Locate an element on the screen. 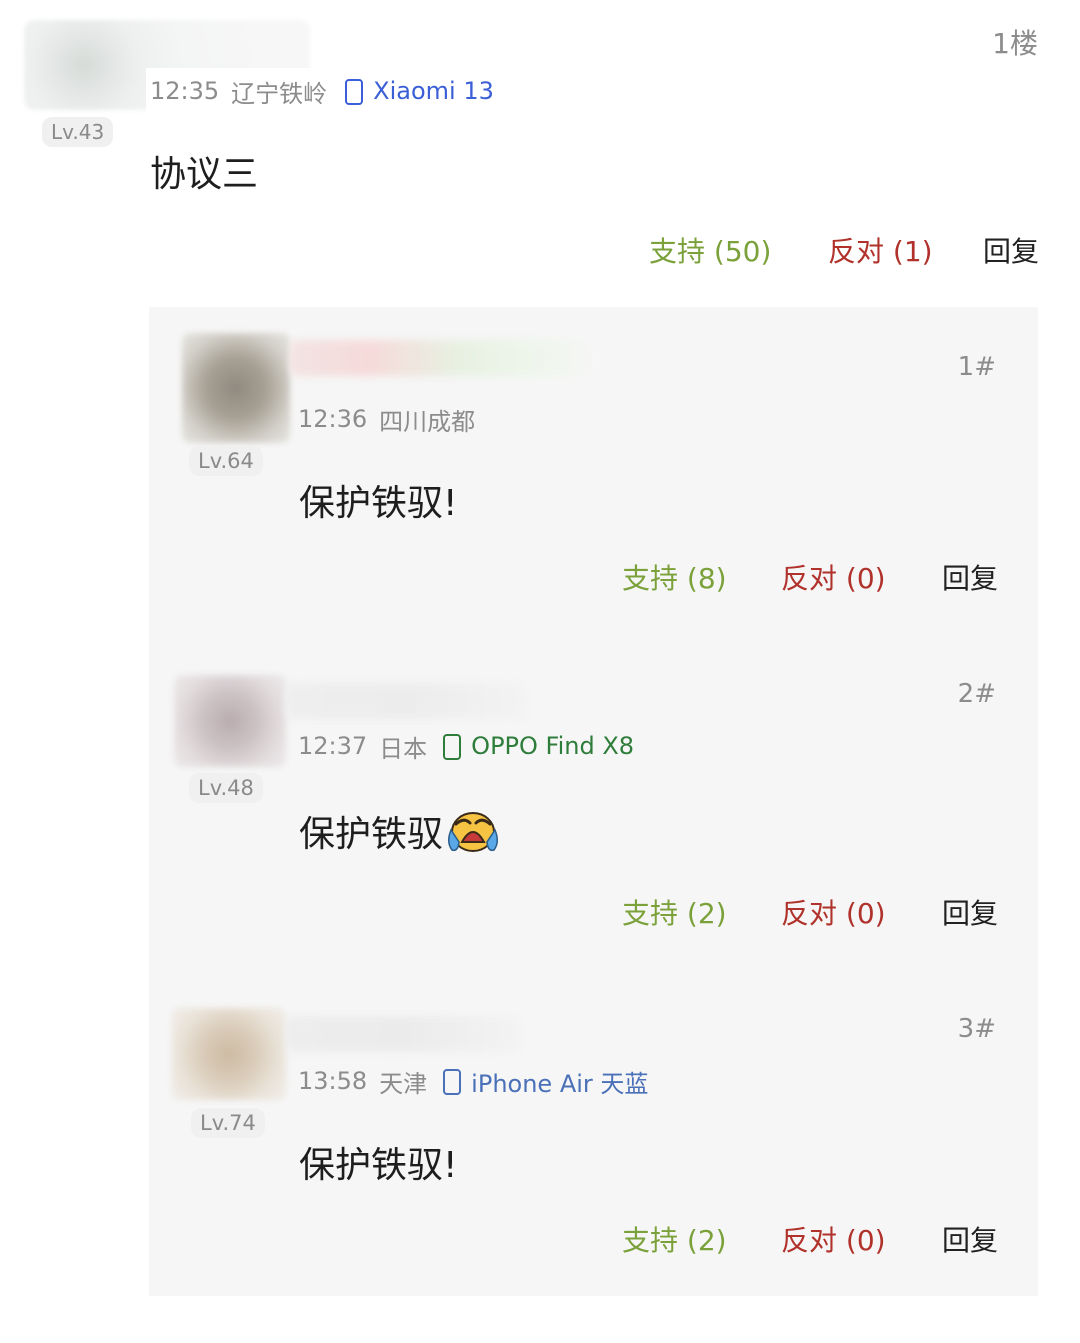 The height and width of the screenshot is (1343, 1080). device-info: iPhone Air 天蓝 is located at coordinates (545, 1081).